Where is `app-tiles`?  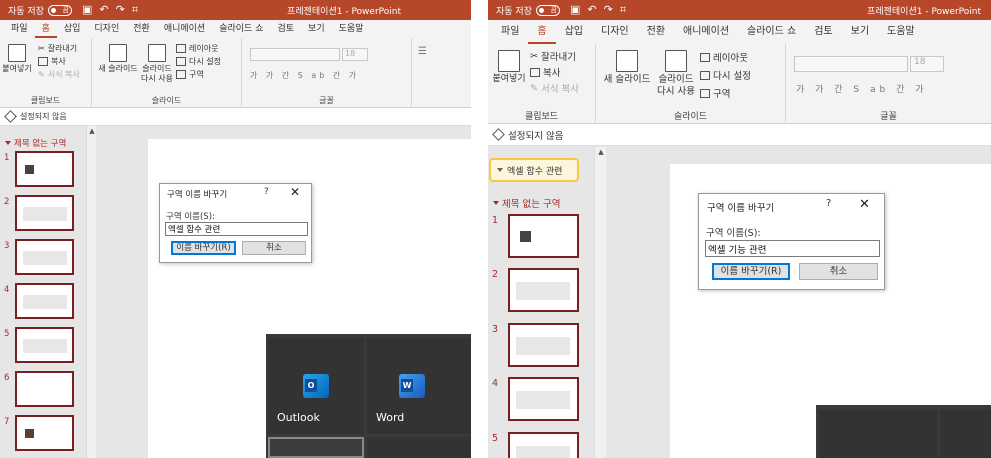 app-tiles is located at coordinates (903, 431).